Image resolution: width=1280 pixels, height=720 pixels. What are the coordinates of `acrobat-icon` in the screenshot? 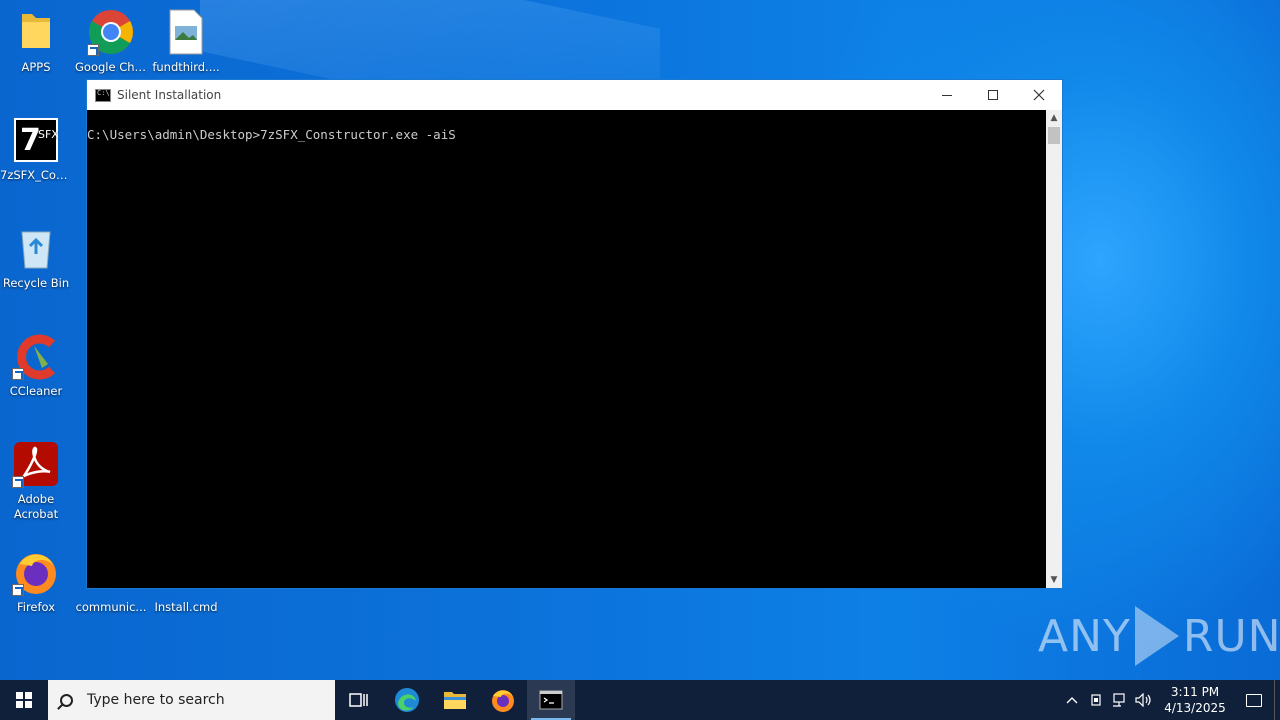 It's located at (36, 464).